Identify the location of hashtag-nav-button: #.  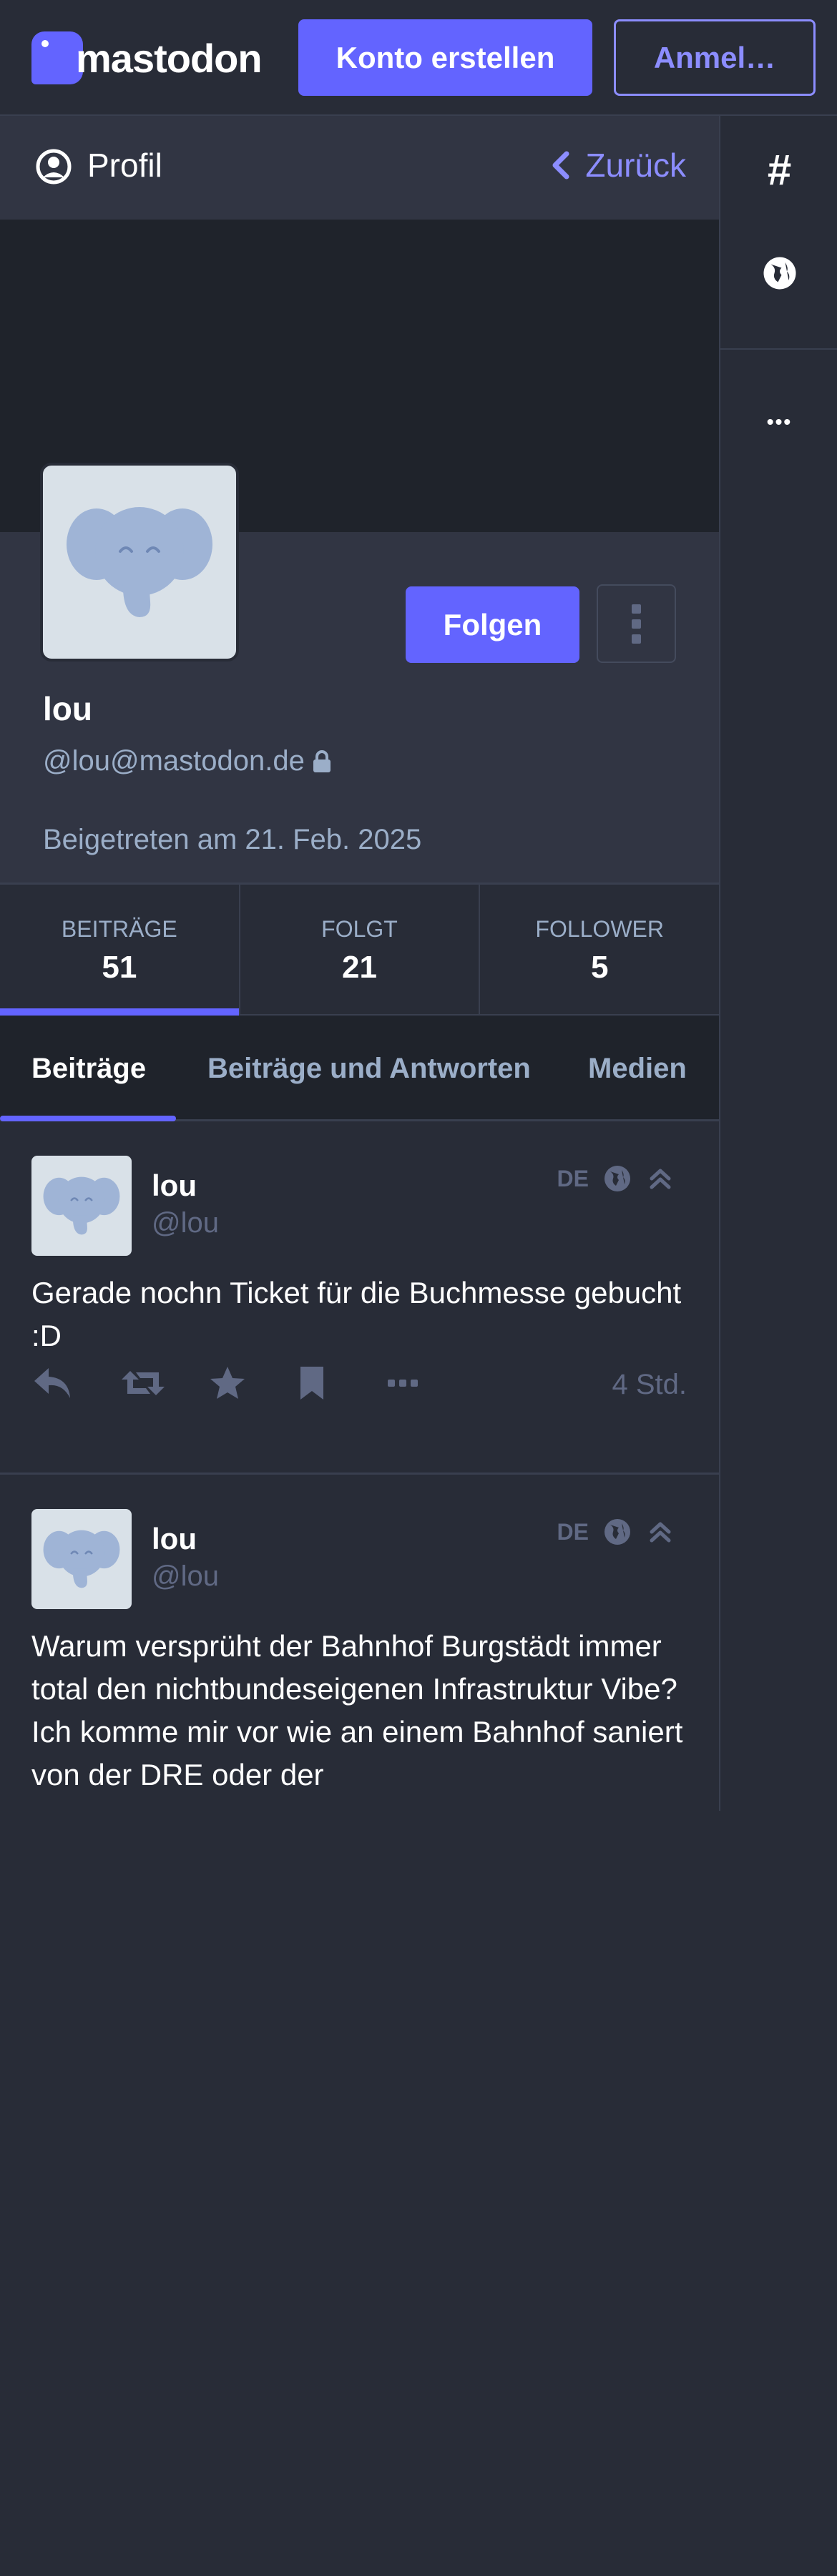
(778, 169).